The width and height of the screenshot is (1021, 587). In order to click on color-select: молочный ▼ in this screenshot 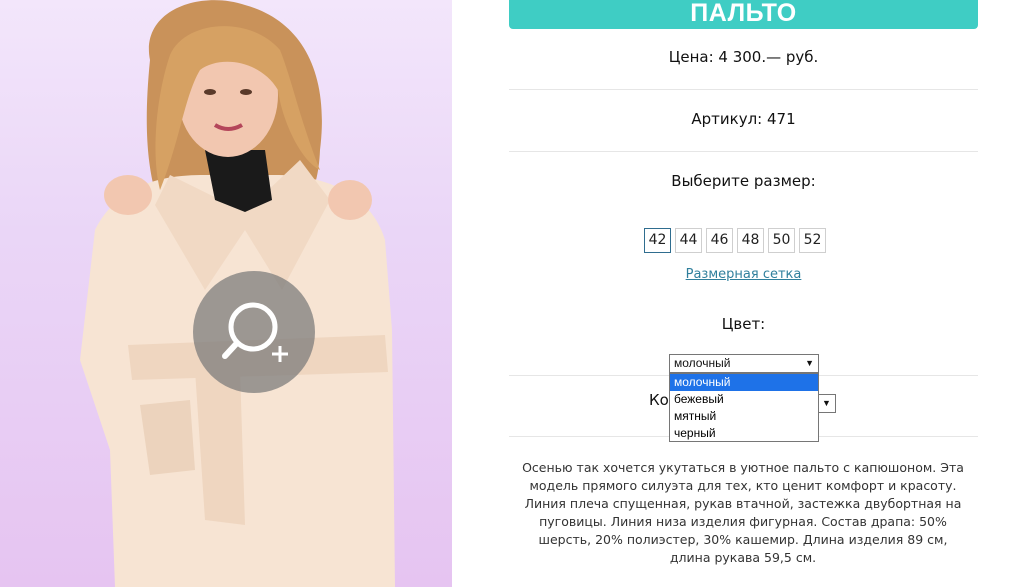, I will do `click(744, 363)`.